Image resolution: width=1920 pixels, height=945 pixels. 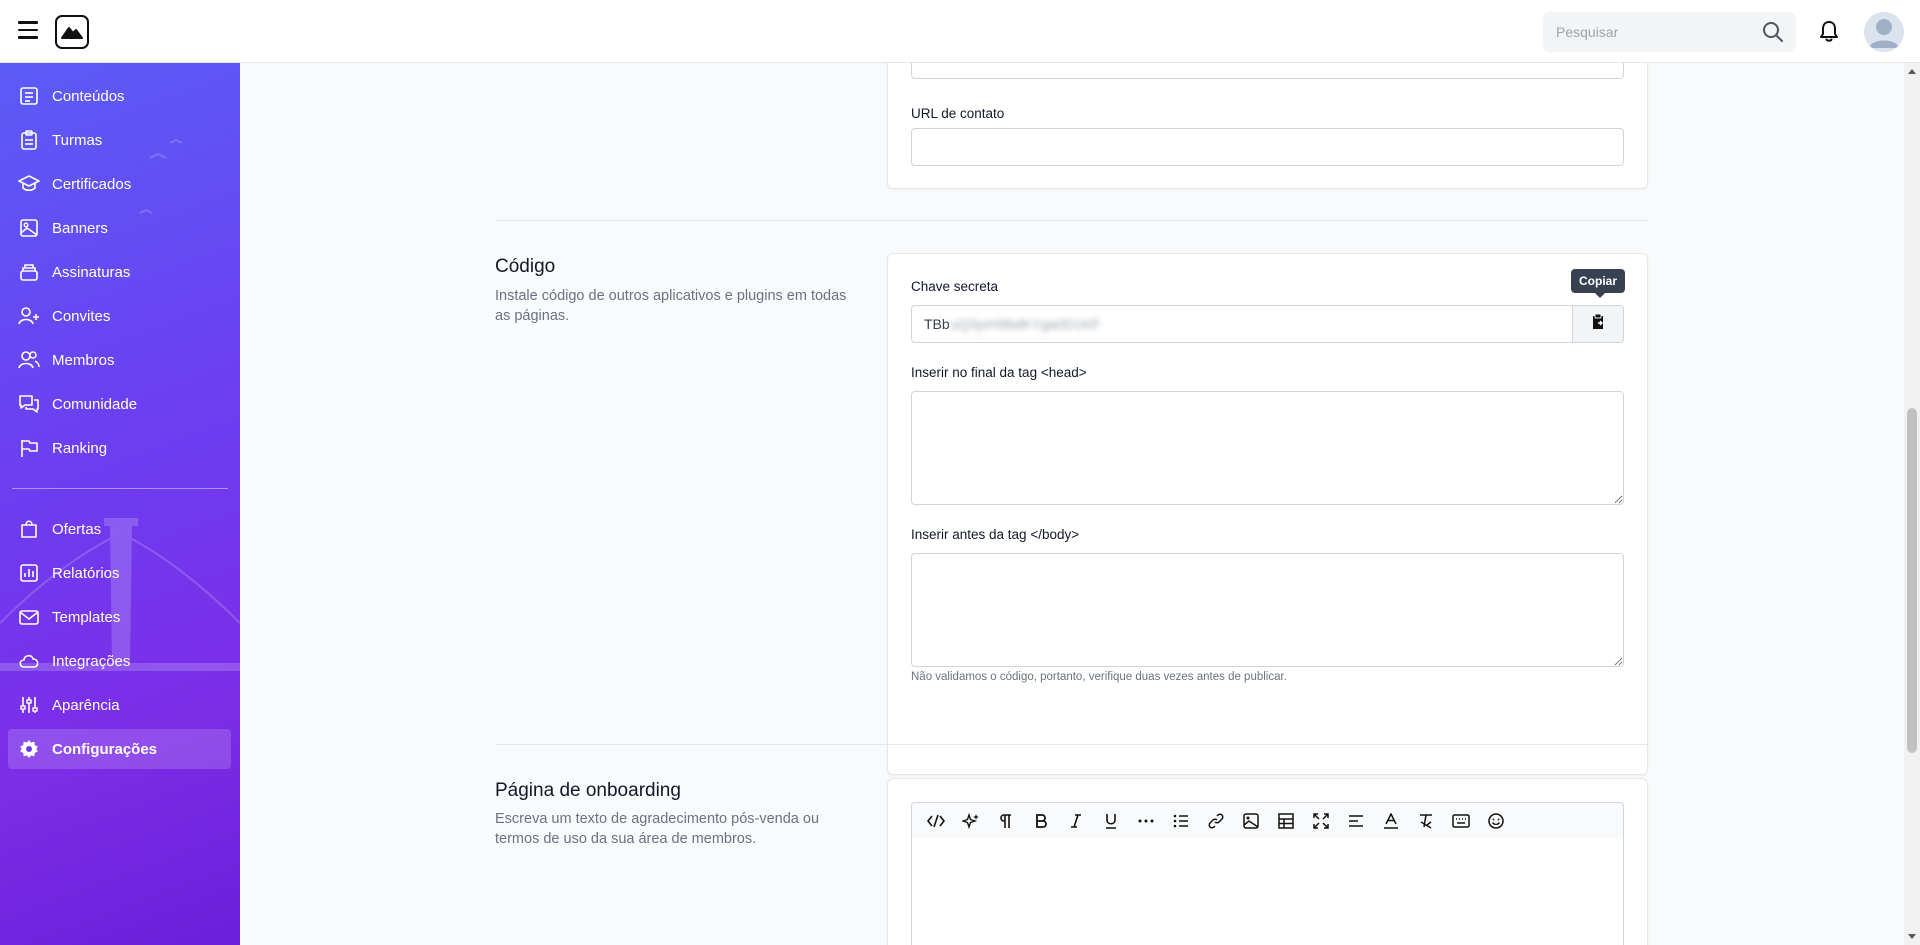 I want to click on sidebar-item-assinaturas: Assinaturas, so click(x=119, y=272).